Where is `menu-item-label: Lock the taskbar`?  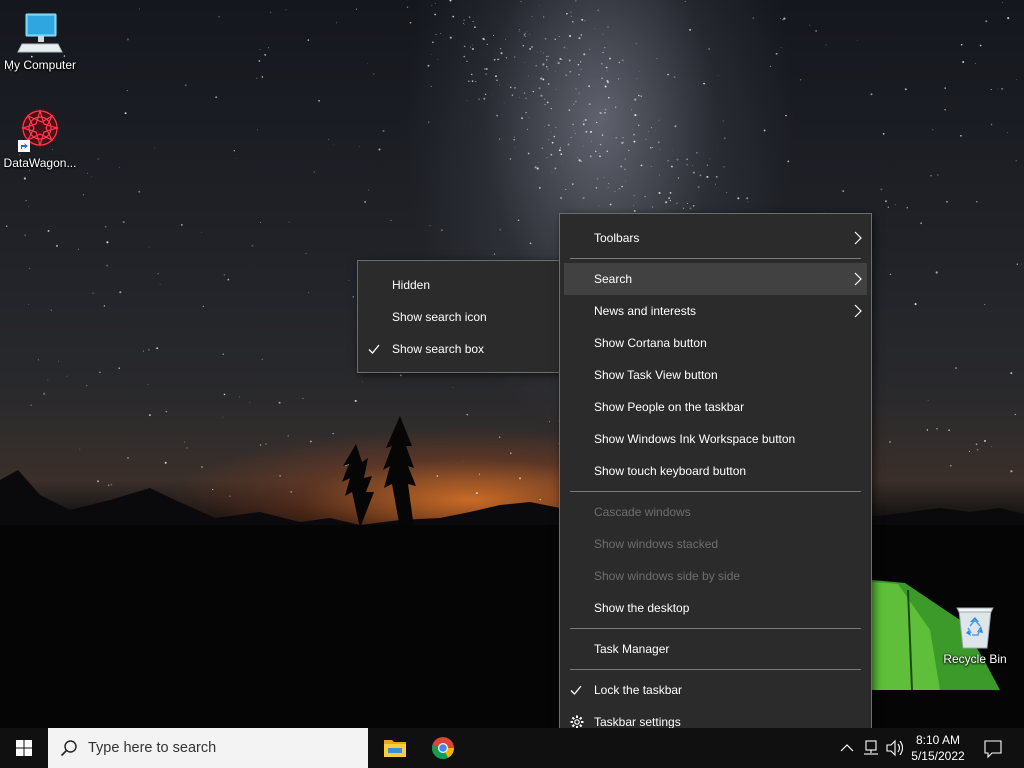
menu-item-label: Lock the taskbar is located at coordinates (638, 690).